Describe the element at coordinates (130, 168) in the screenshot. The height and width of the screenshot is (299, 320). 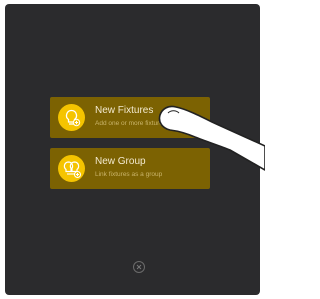
I see `new-group-button: New Group Link fixtures as a group` at that location.